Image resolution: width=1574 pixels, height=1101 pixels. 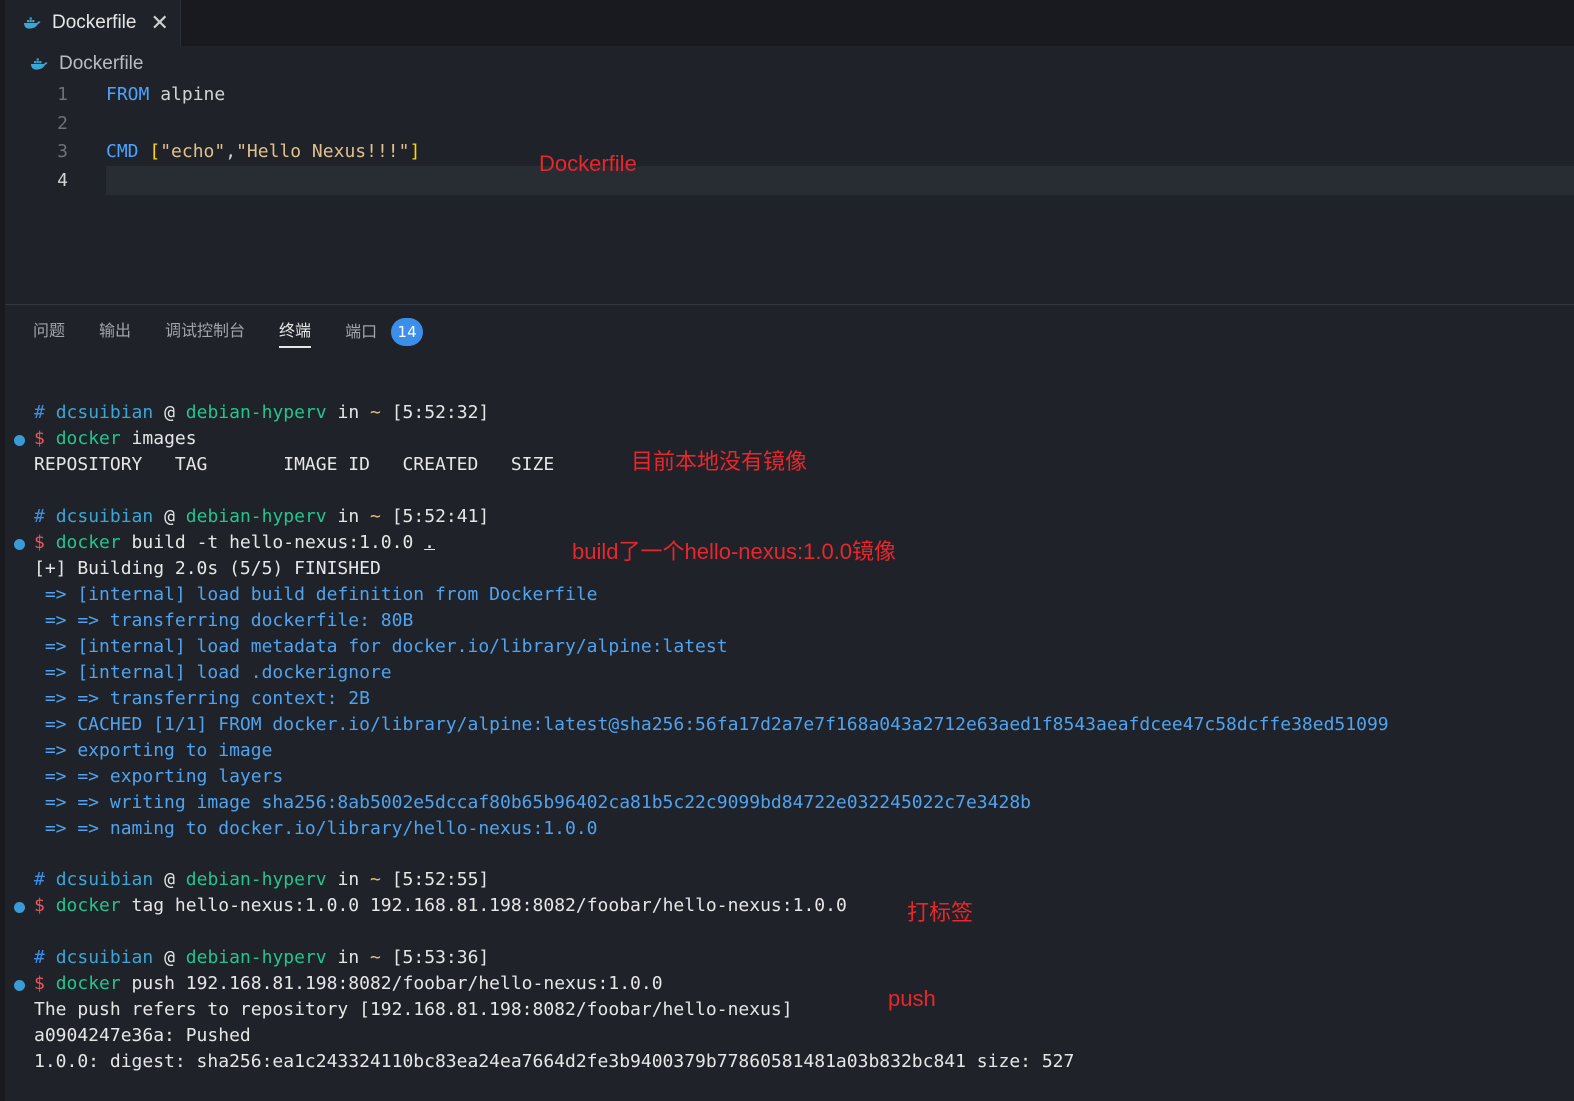 I want to click on command-line: $ docker images, so click(x=115, y=439).